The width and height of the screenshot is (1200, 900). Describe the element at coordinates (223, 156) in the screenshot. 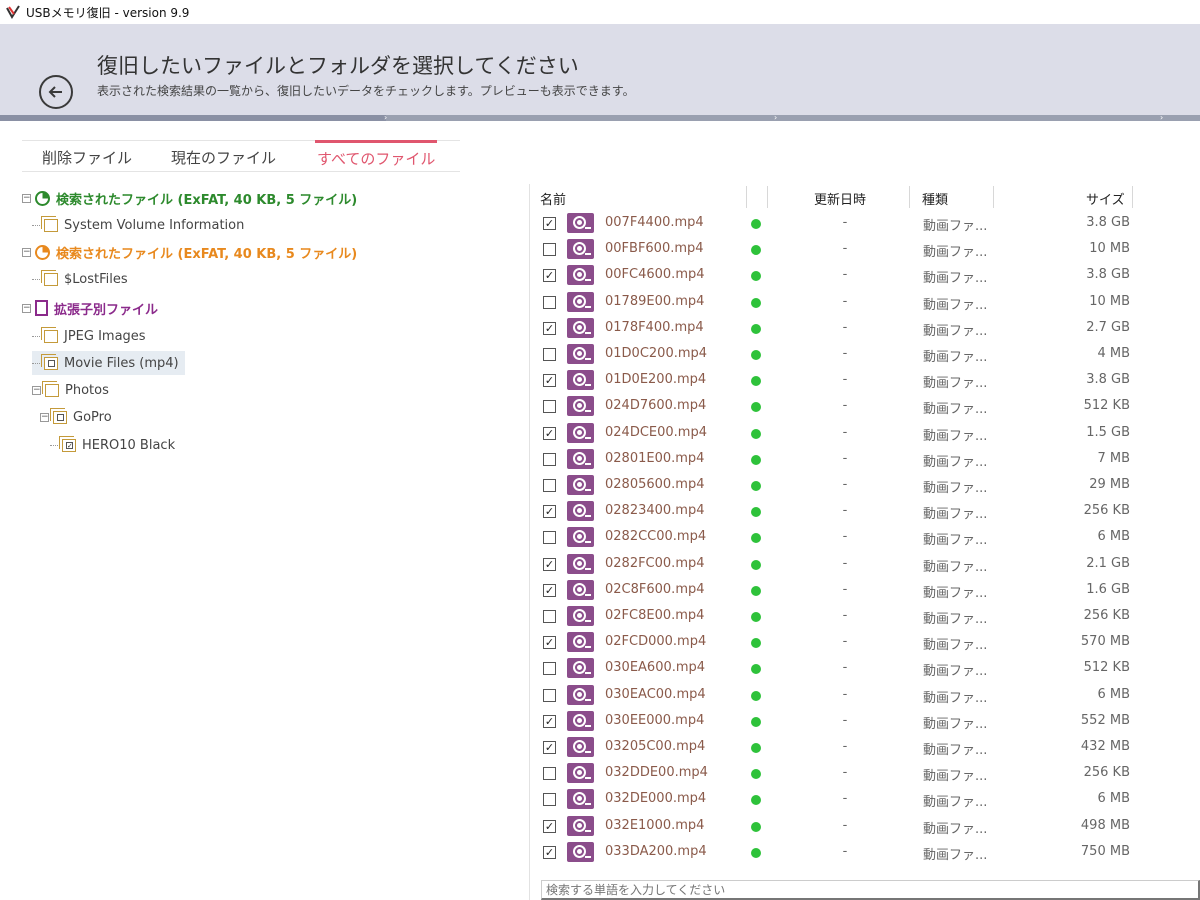

I see `tab-current-files: 現在のファイル` at that location.